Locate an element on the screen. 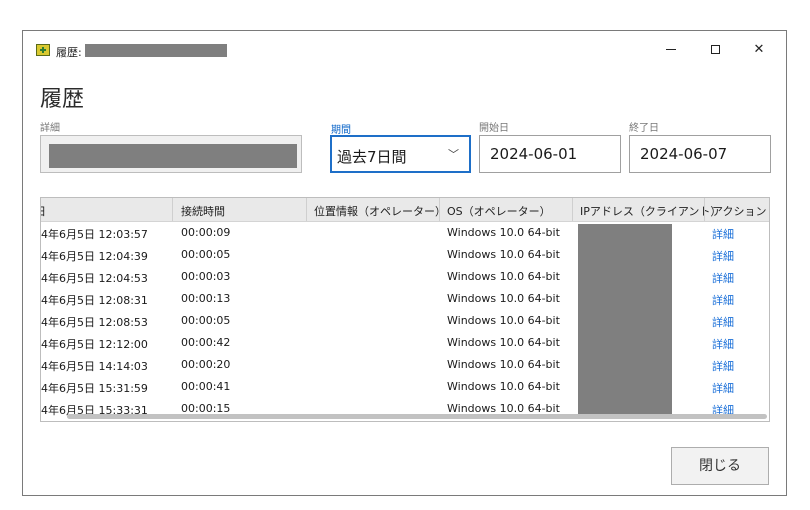 This screenshot has width=810, height=510. cell-date: 4年6月5日 12:04:39 is located at coordinates (94, 256).